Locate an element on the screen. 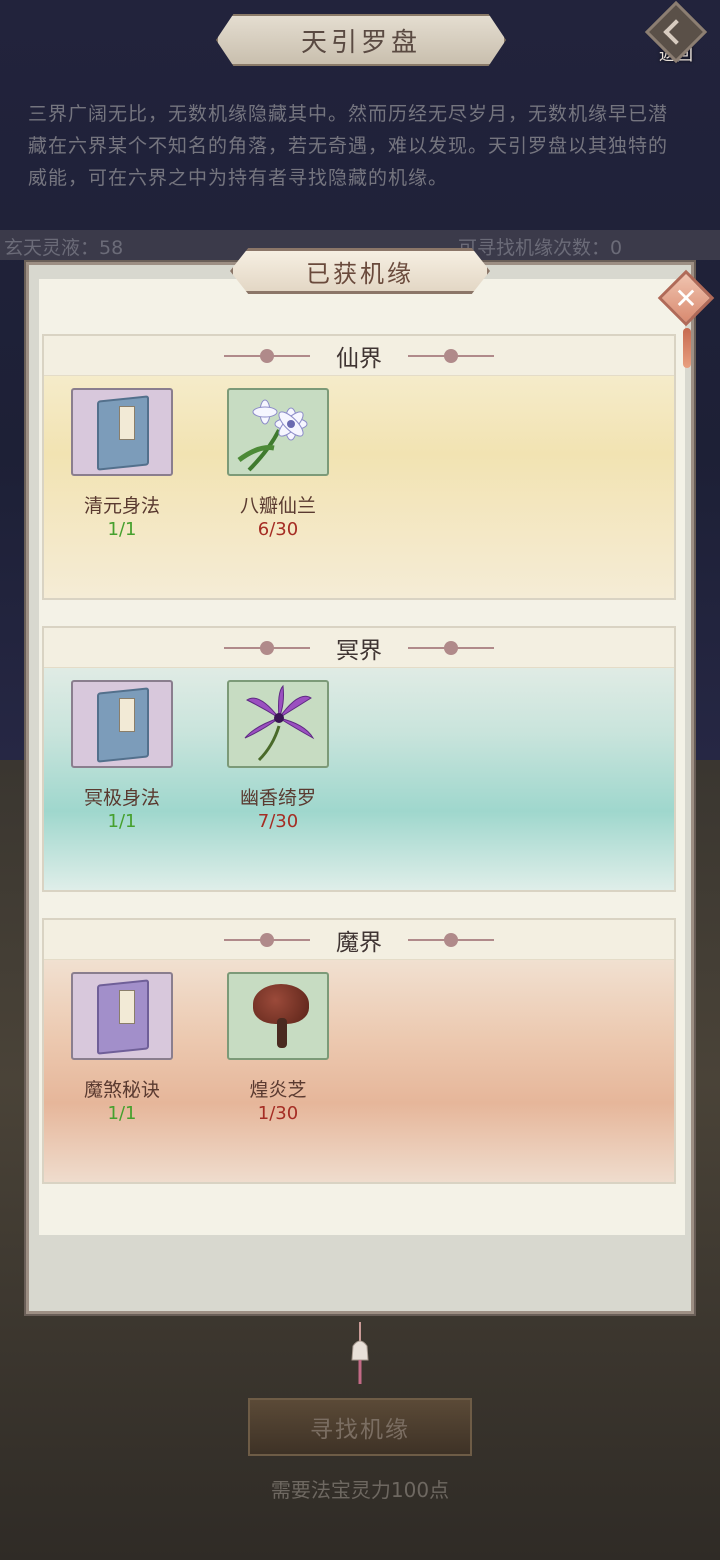 Image resolution: width=720 pixels, height=1560 pixels. fortune-item: 煌炎芝 1/30 is located at coordinates (278, 1049).